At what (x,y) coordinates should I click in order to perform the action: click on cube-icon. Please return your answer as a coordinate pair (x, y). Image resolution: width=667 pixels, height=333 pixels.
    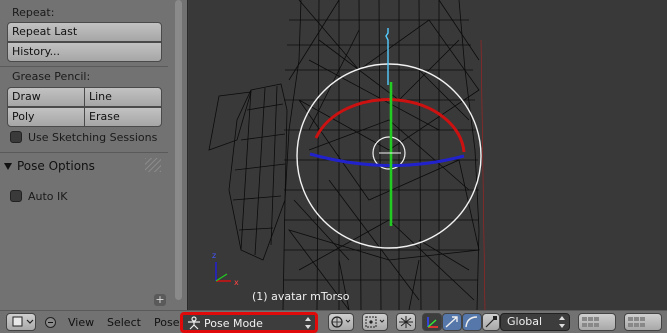
    Looking at the image, I should click on (23, 321).